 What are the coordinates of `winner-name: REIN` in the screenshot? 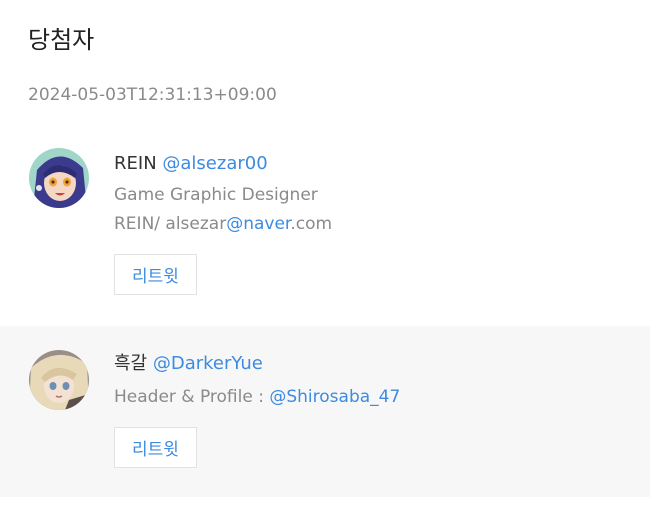 It's located at (135, 163).